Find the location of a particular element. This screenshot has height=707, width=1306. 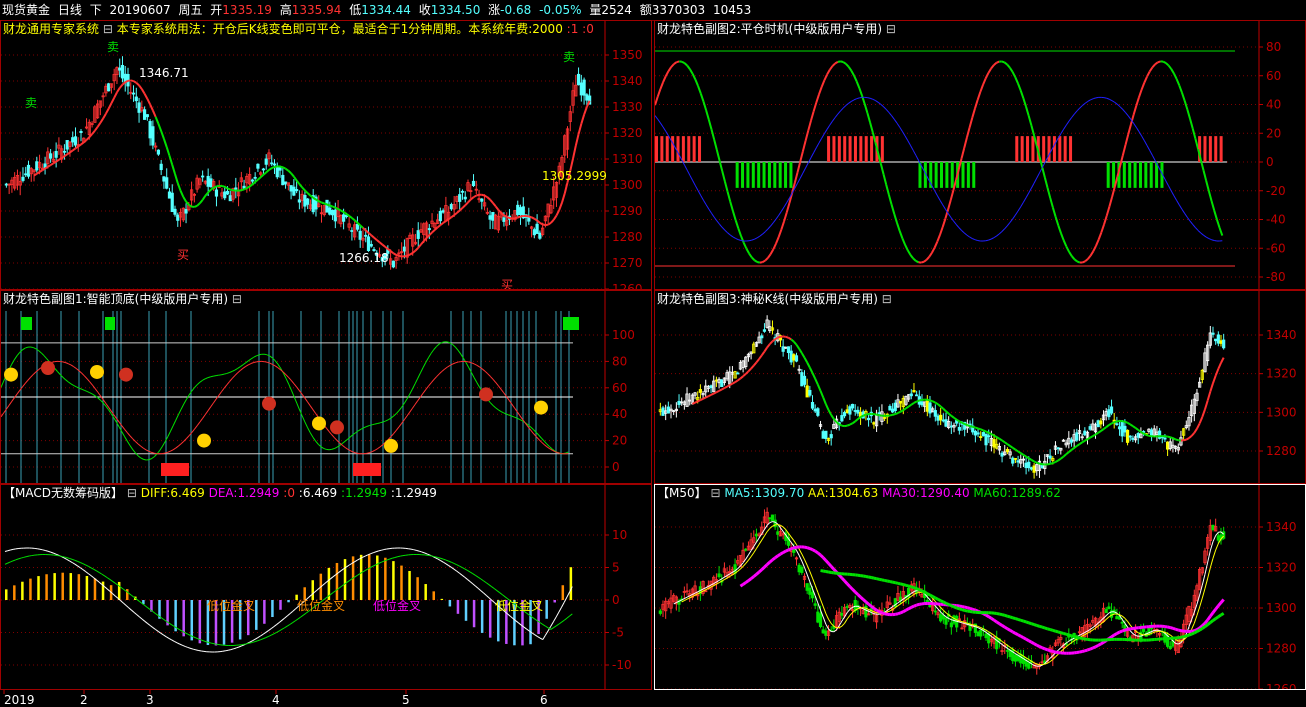

sub1-smile-icon is located at coordinates (204, 440).